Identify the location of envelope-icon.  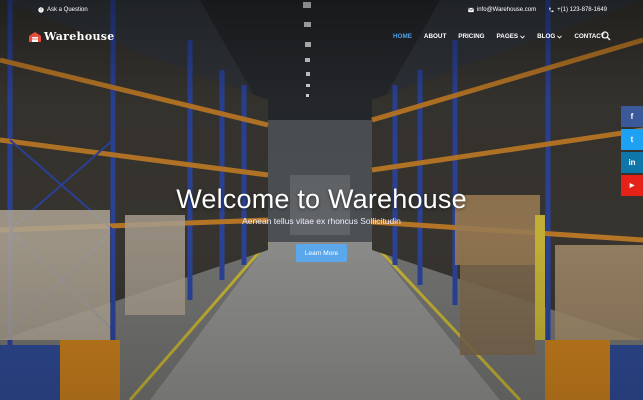
(470, 10).